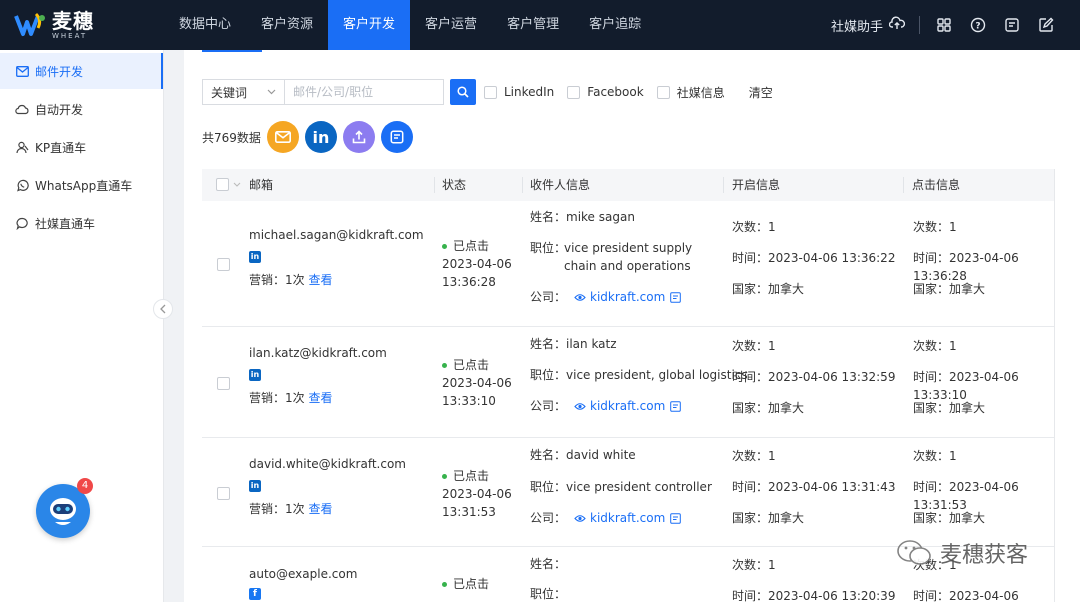  What do you see at coordinates (163, 309) in the screenshot?
I see `sidebar-collapse-button` at bounding box center [163, 309].